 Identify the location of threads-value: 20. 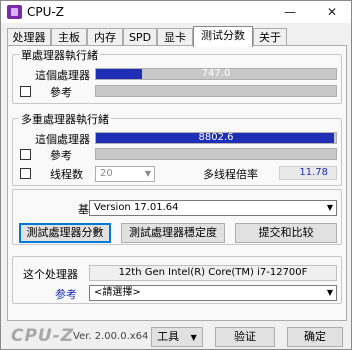
(106, 173).